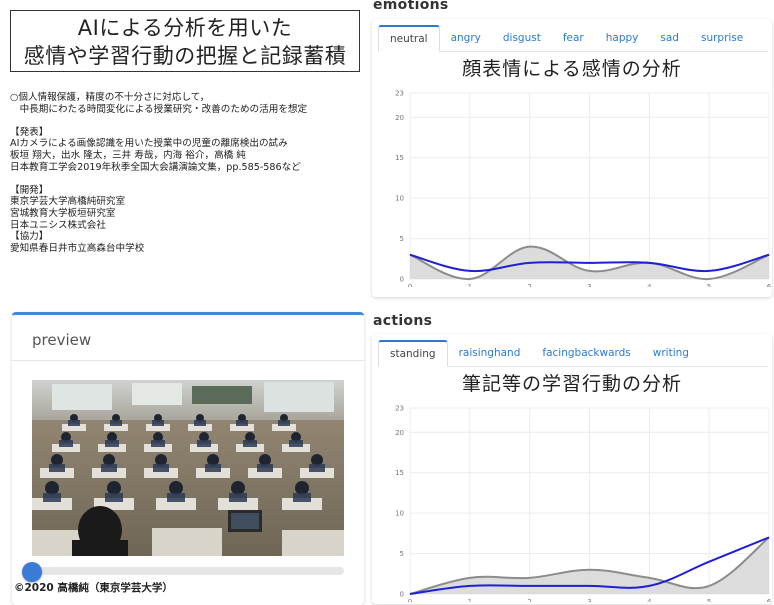 This screenshot has height=605, width=774. Describe the element at coordinates (399, 94) in the screenshot. I see `emotions-chart-y-tick-label: 23` at that location.